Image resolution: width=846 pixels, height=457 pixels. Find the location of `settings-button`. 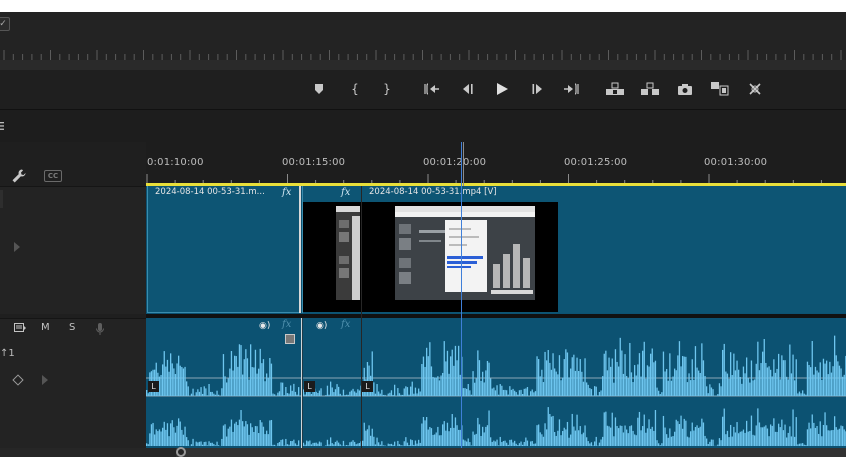

settings-button is located at coordinates (755, 89).